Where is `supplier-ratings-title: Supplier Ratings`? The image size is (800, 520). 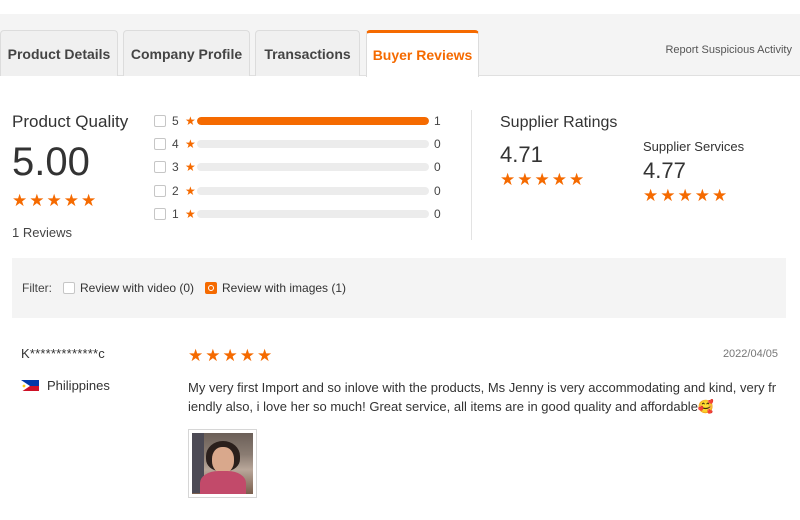 supplier-ratings-title: Supplier Ratings is located at coordinates (559, 122).